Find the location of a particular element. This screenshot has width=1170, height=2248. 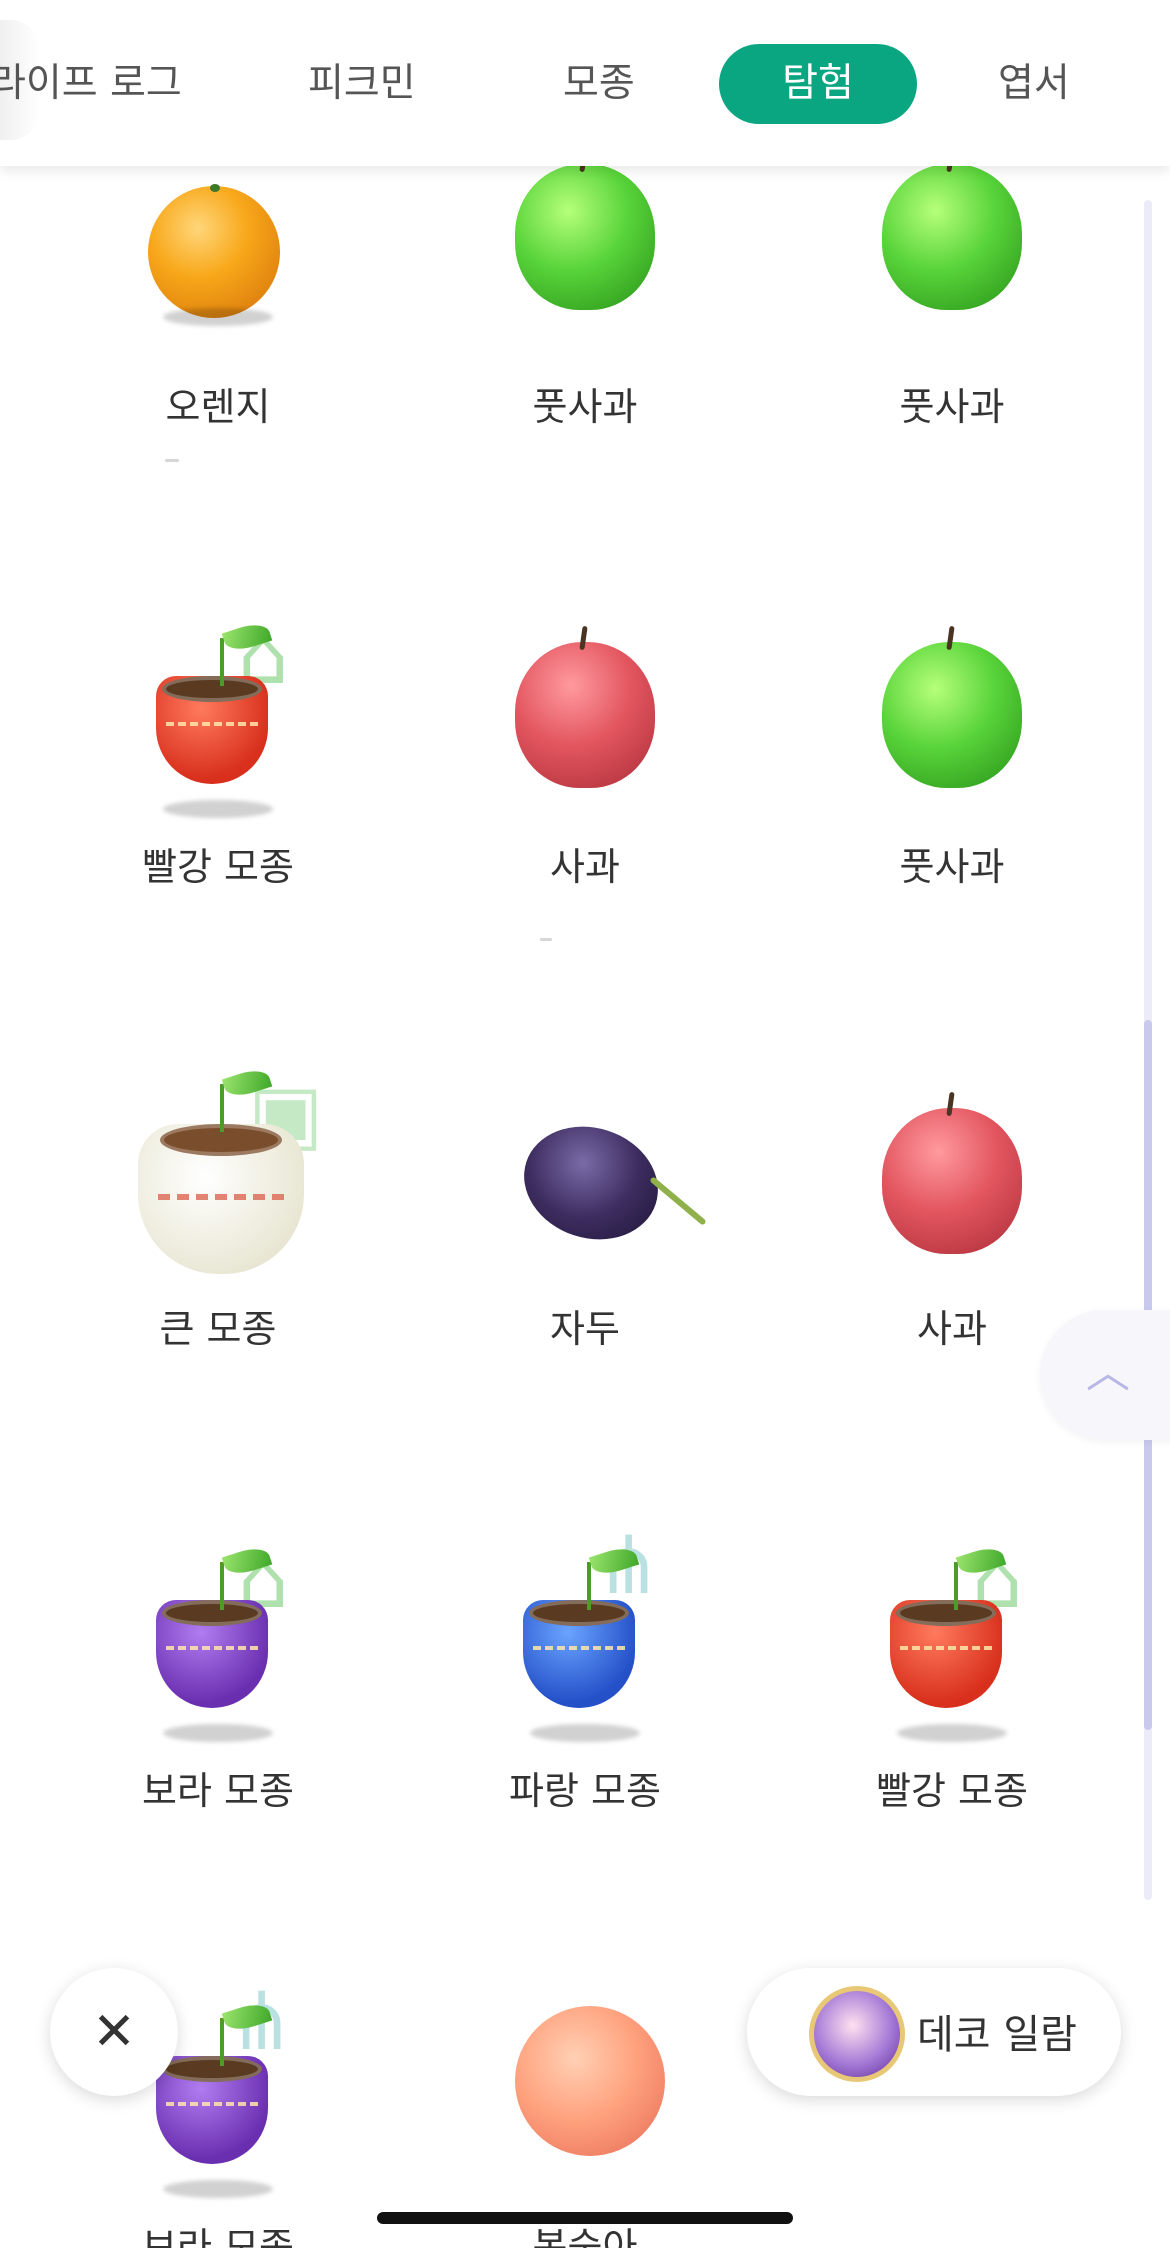

deco-pikmin-avatar-icon is located at coordinates (857, 2034).